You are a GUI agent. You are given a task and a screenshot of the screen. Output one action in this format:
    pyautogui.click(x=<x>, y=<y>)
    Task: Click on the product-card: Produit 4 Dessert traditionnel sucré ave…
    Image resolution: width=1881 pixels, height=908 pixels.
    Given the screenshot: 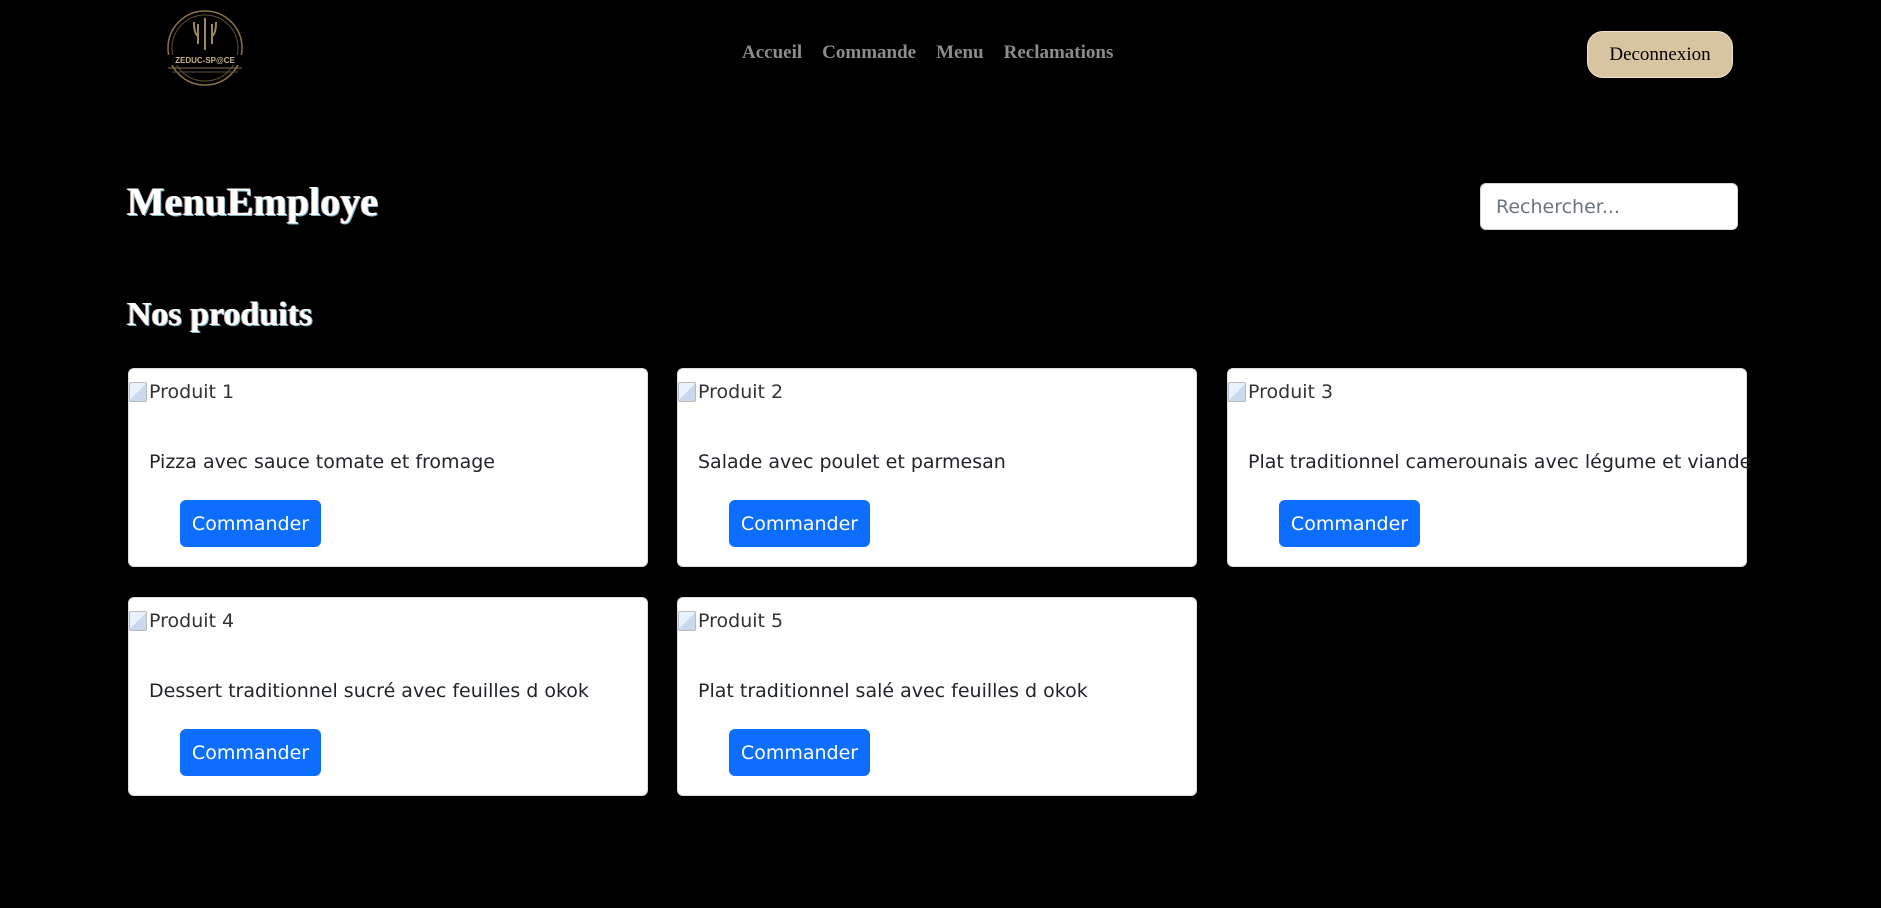 What is the action you would take?
    pyautogui.click(x=388, y=696)
    